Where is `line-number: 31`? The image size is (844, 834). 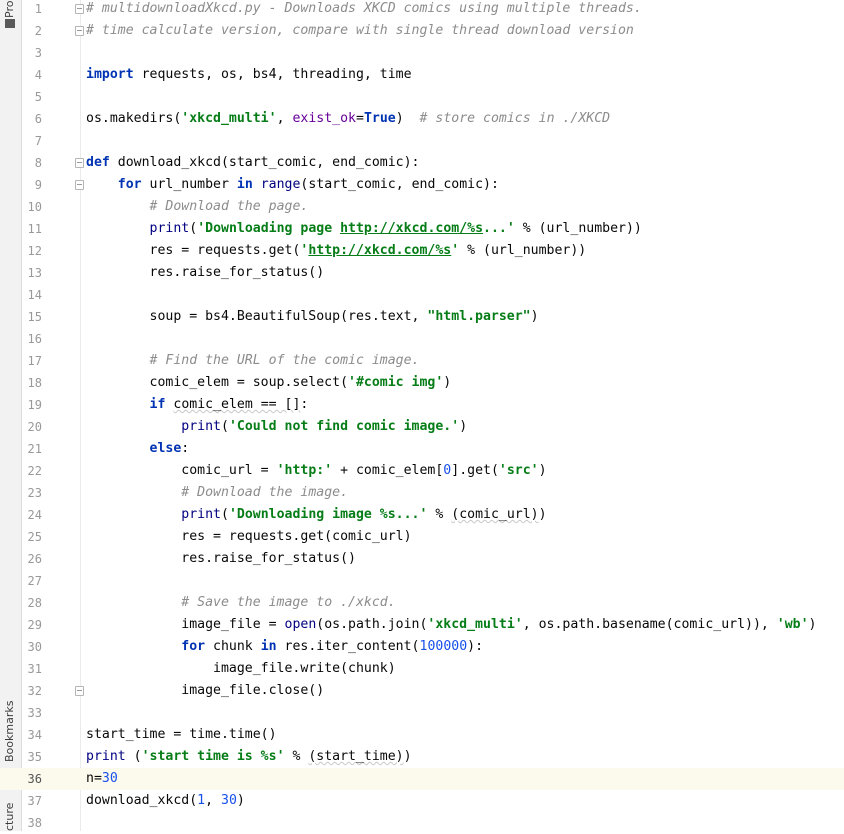 line-number: 31 is located at coordinates (34, 669).